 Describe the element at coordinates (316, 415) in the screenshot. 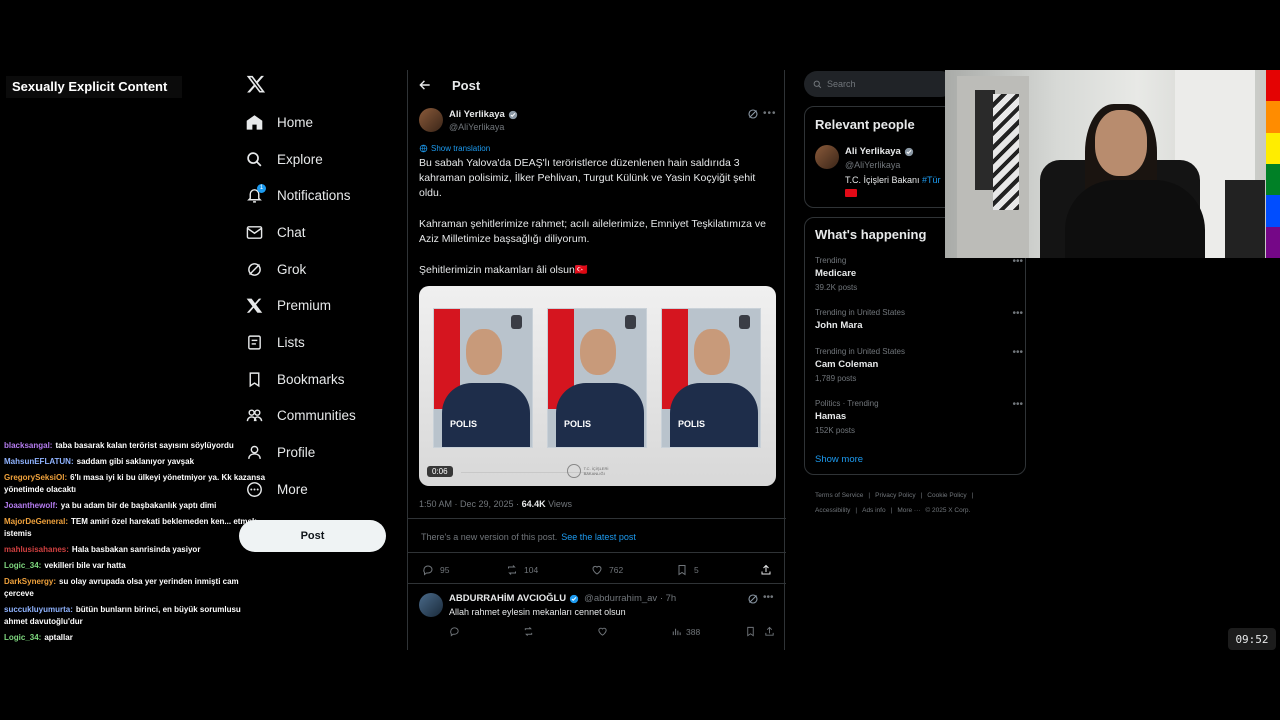

I see `nav-communities-label: Communities` at that location.